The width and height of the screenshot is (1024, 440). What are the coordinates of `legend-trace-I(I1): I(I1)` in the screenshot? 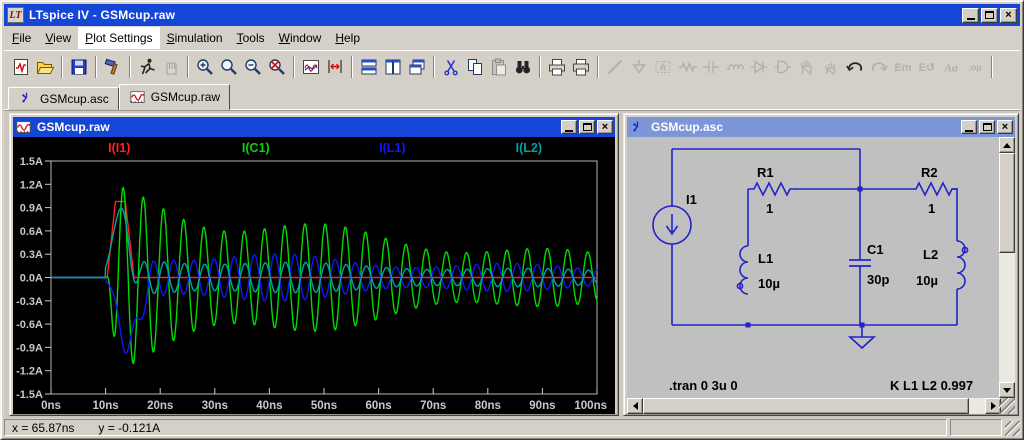 It's located at (119, 148).